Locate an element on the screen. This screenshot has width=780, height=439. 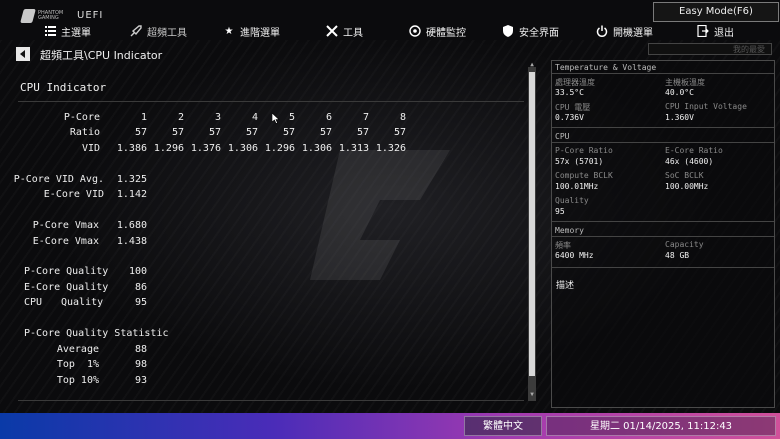
tab-main-label: 主選單 is located at coordinates (76, 33).